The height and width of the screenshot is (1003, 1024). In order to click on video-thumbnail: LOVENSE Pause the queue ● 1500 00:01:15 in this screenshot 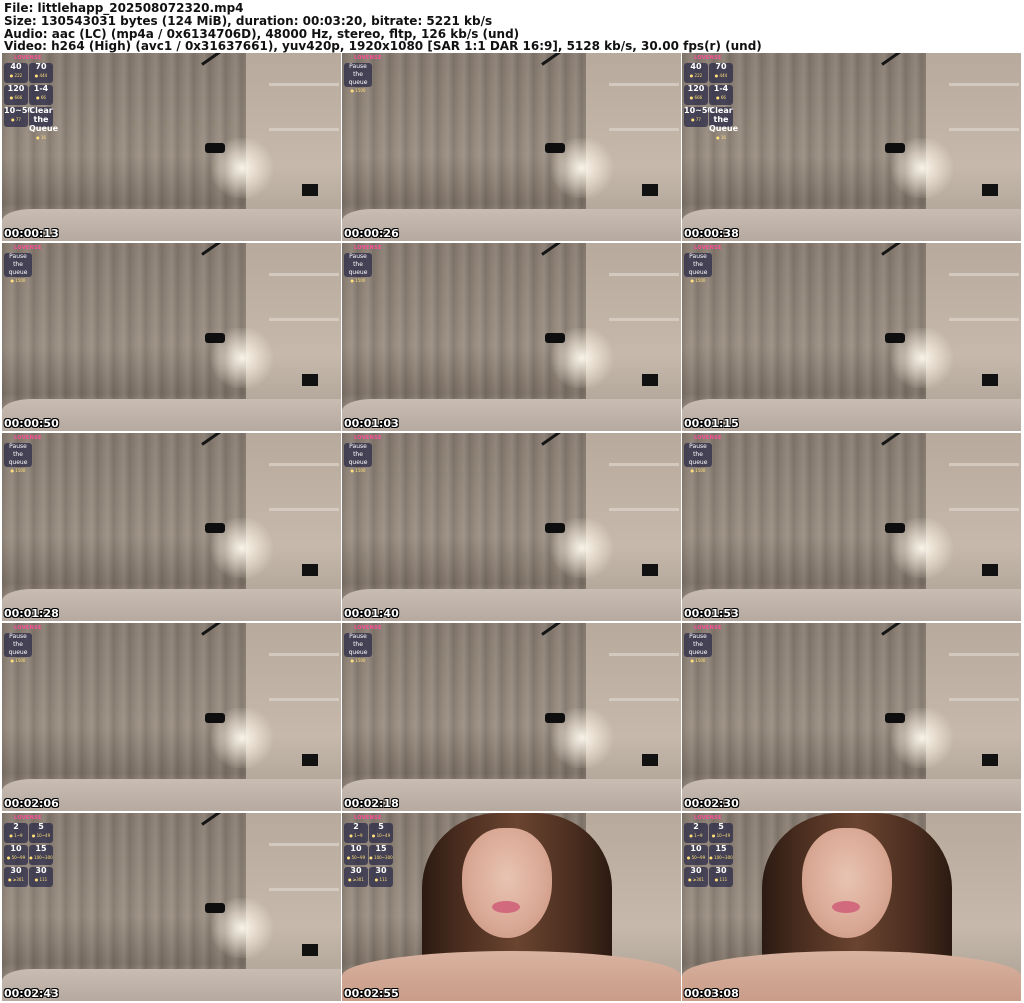, I will do `click(851, 337)`.